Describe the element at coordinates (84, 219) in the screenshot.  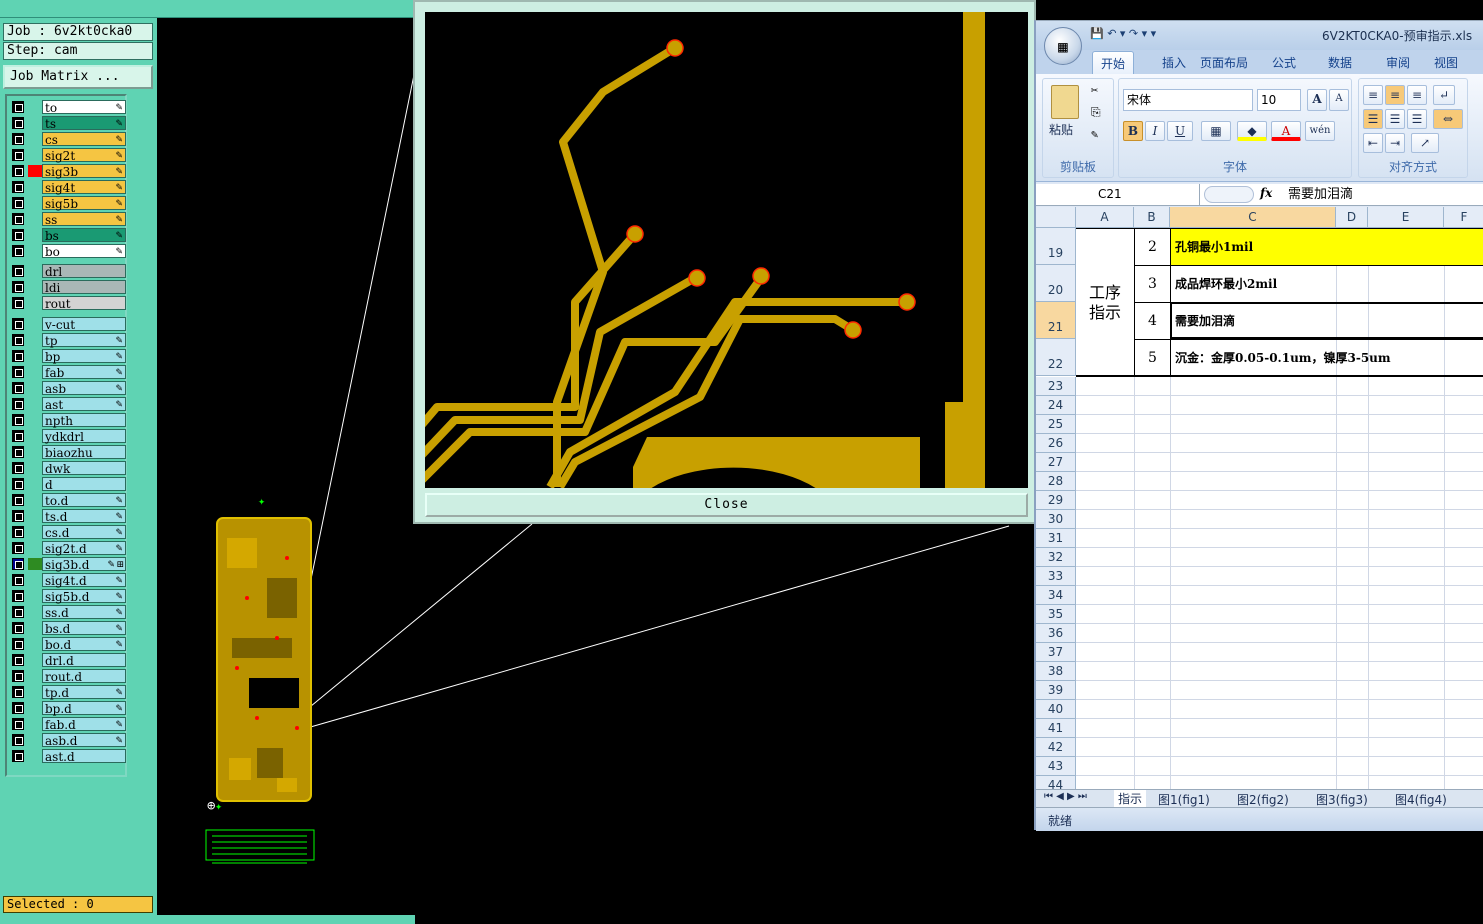
I see `layer-name: ss ✎` at that location.